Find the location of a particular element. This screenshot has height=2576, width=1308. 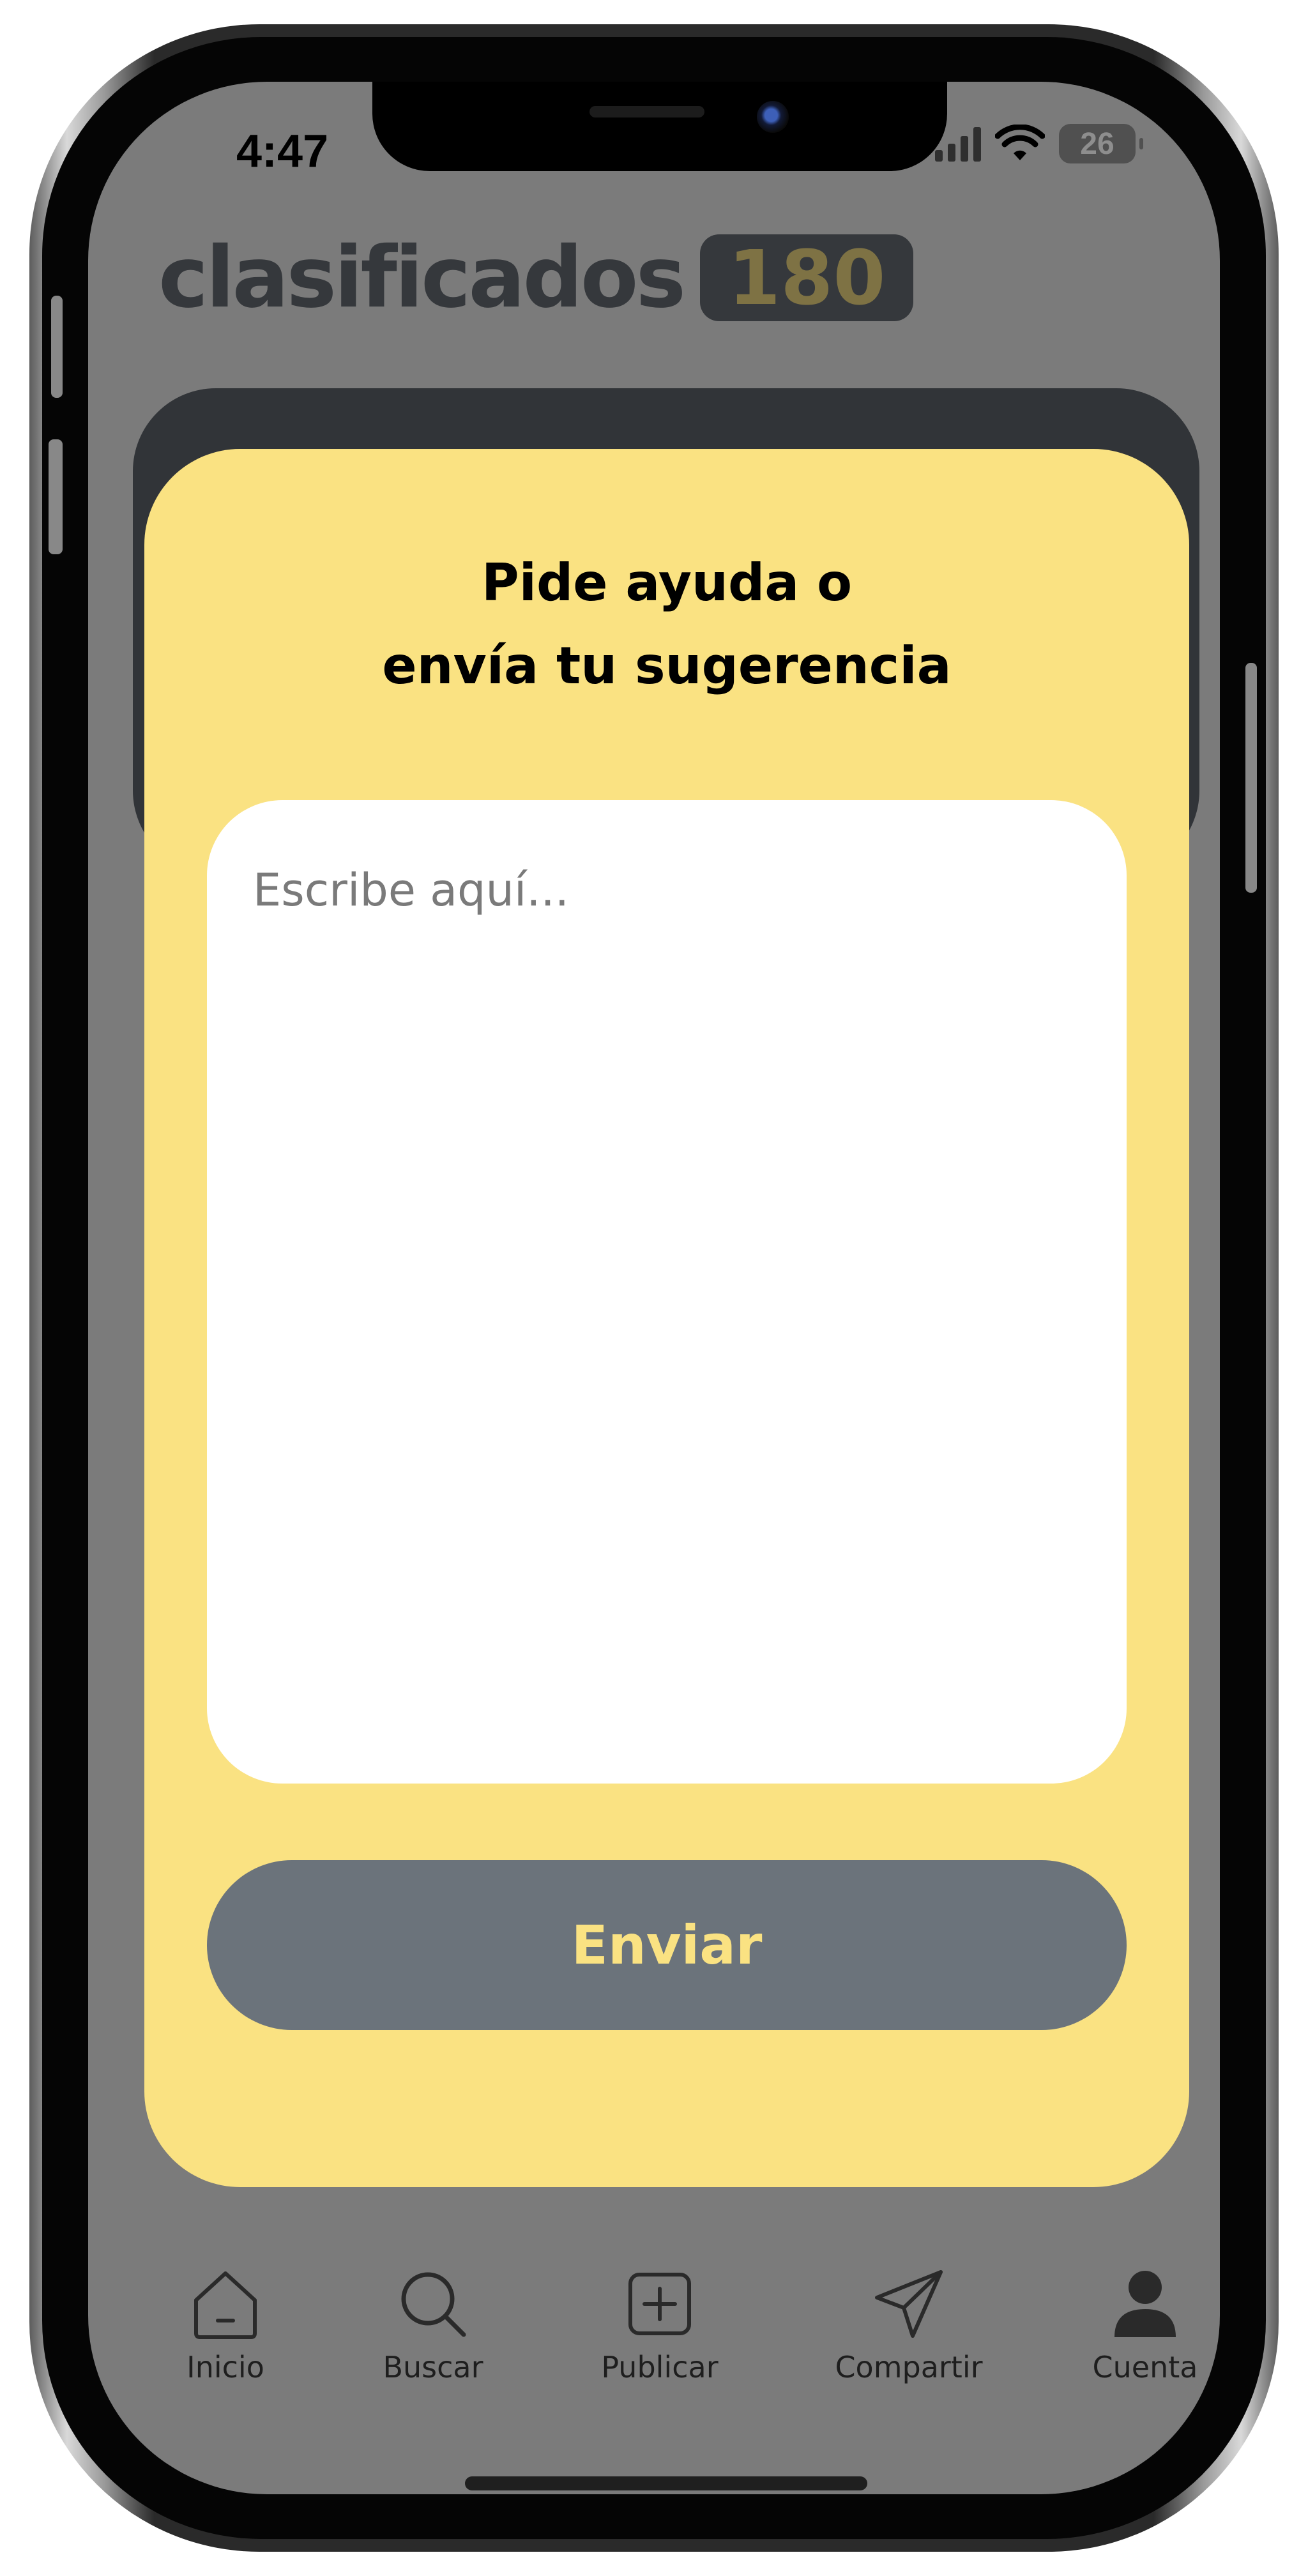

tab-publicar: Publicar is located at coordinates (660, 2325).